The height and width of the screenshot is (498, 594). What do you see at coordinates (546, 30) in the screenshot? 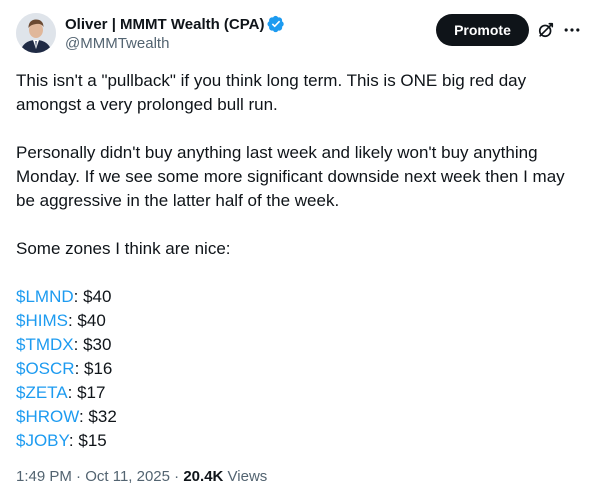
I see `grok-icon` at bounding box center [546, 30].